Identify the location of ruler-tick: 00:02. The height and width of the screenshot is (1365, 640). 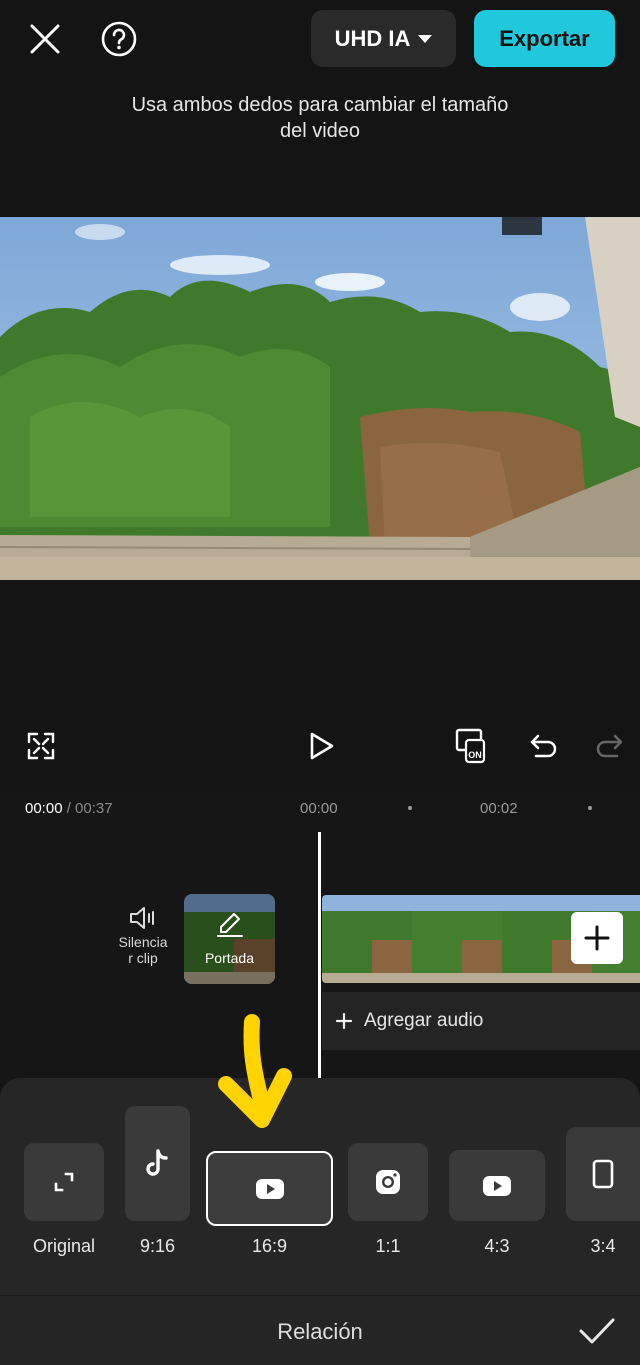
(499, 808).